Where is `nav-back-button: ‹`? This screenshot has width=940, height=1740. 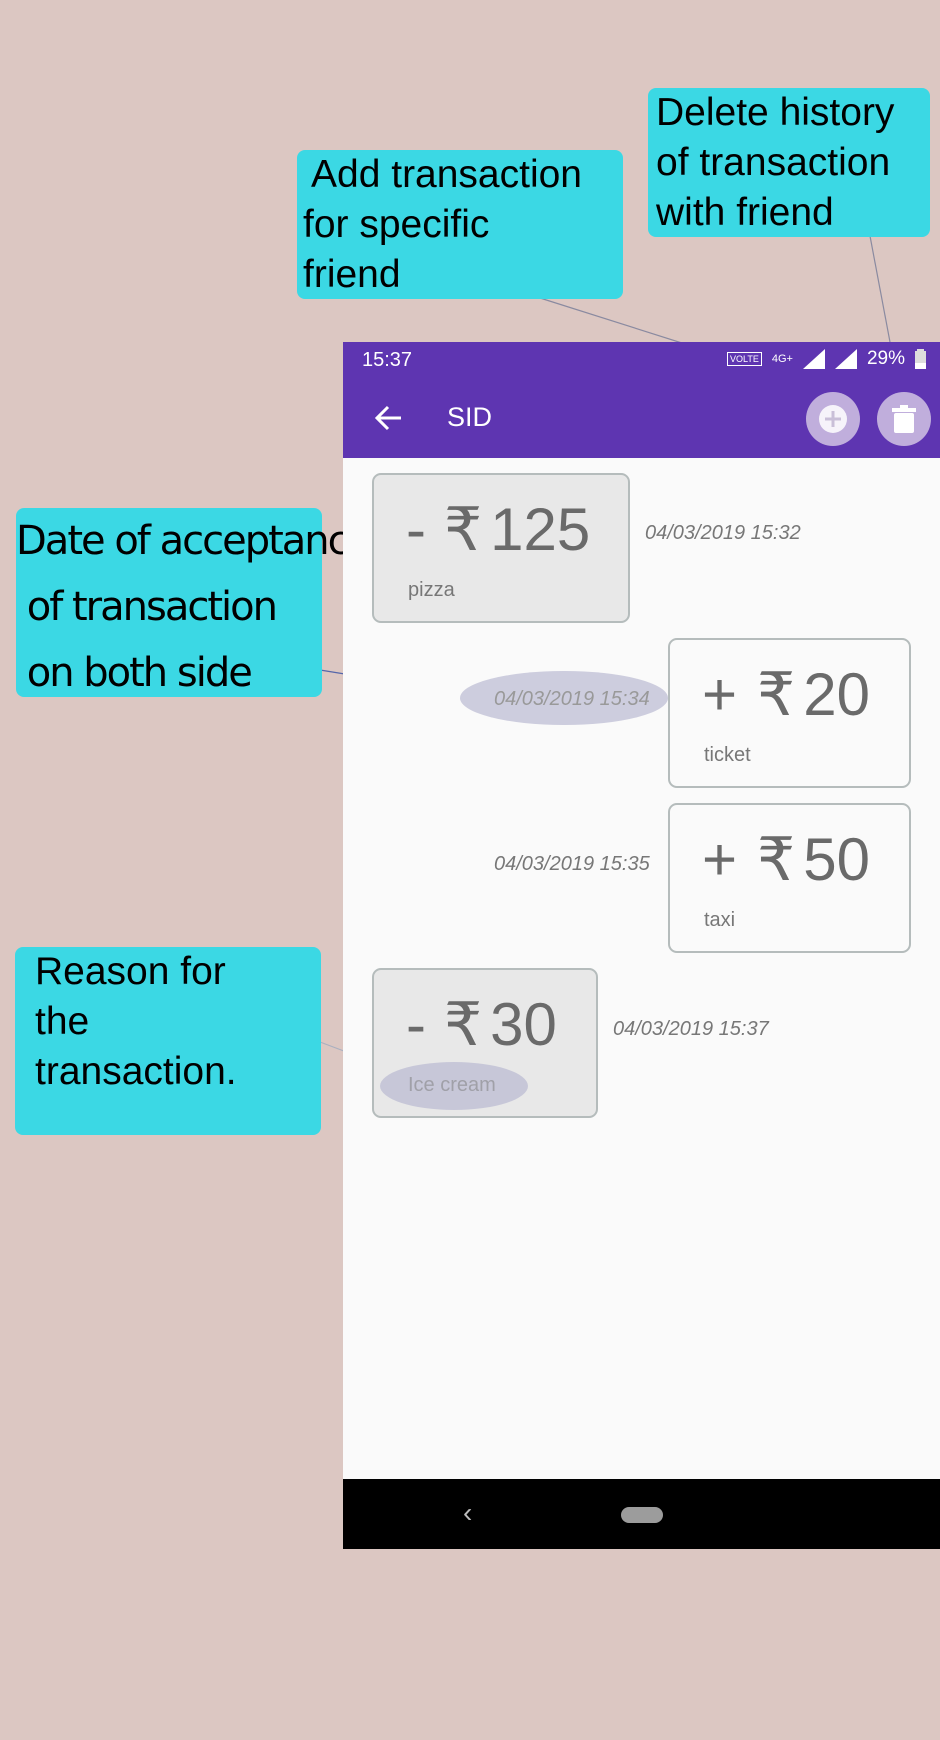 nav-back-button: ‹ is located at coordinates (467, 1513).